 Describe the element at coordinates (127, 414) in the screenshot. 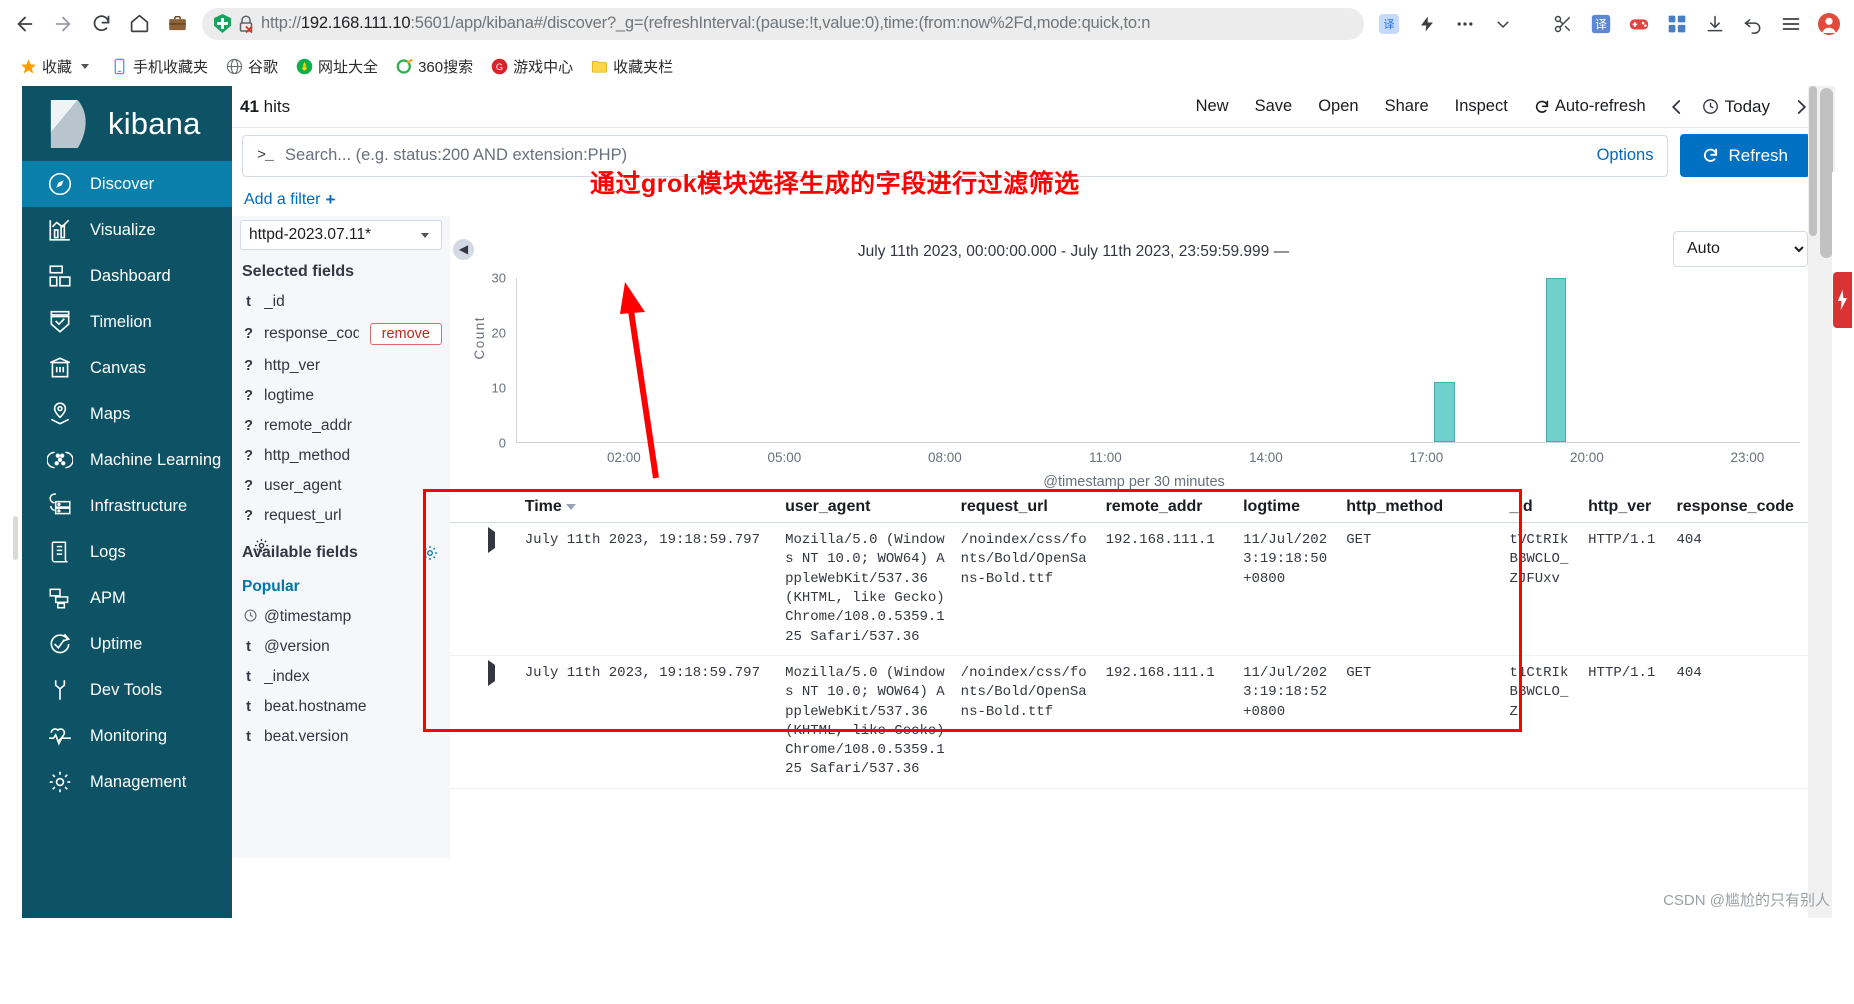

I see `sidebar-item-maps: Maps` at that location.